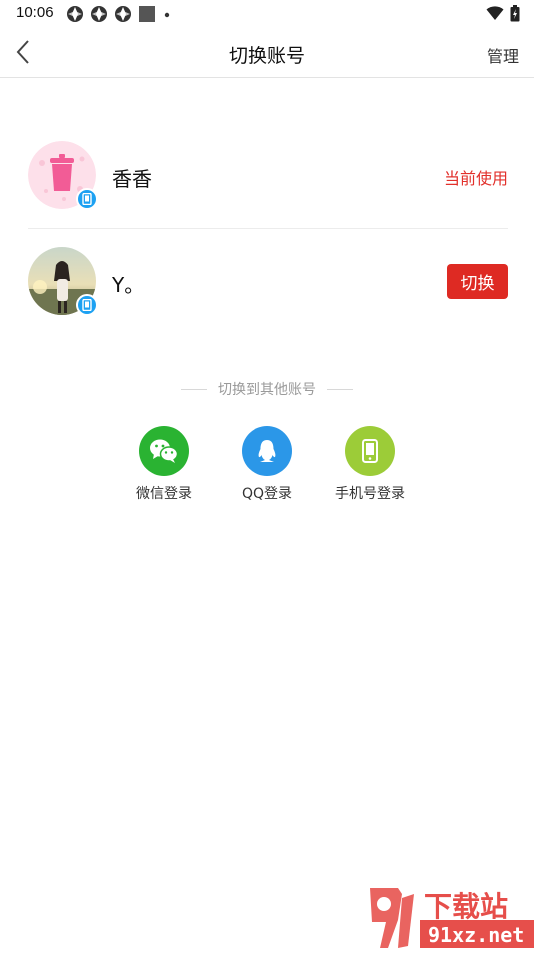 This screenshot has height=954, width=534. I want to click on notification-icons, so click(119, 14).